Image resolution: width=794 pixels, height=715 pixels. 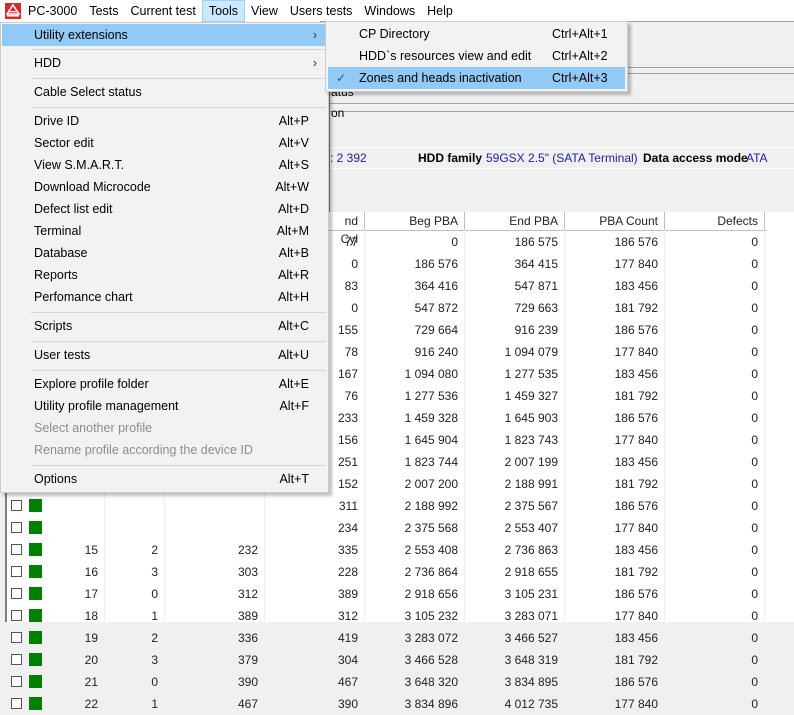 I want to click on hdd-family-value: 59GSX 2.5" (SATA Terminal), so click(x=562, y=158).